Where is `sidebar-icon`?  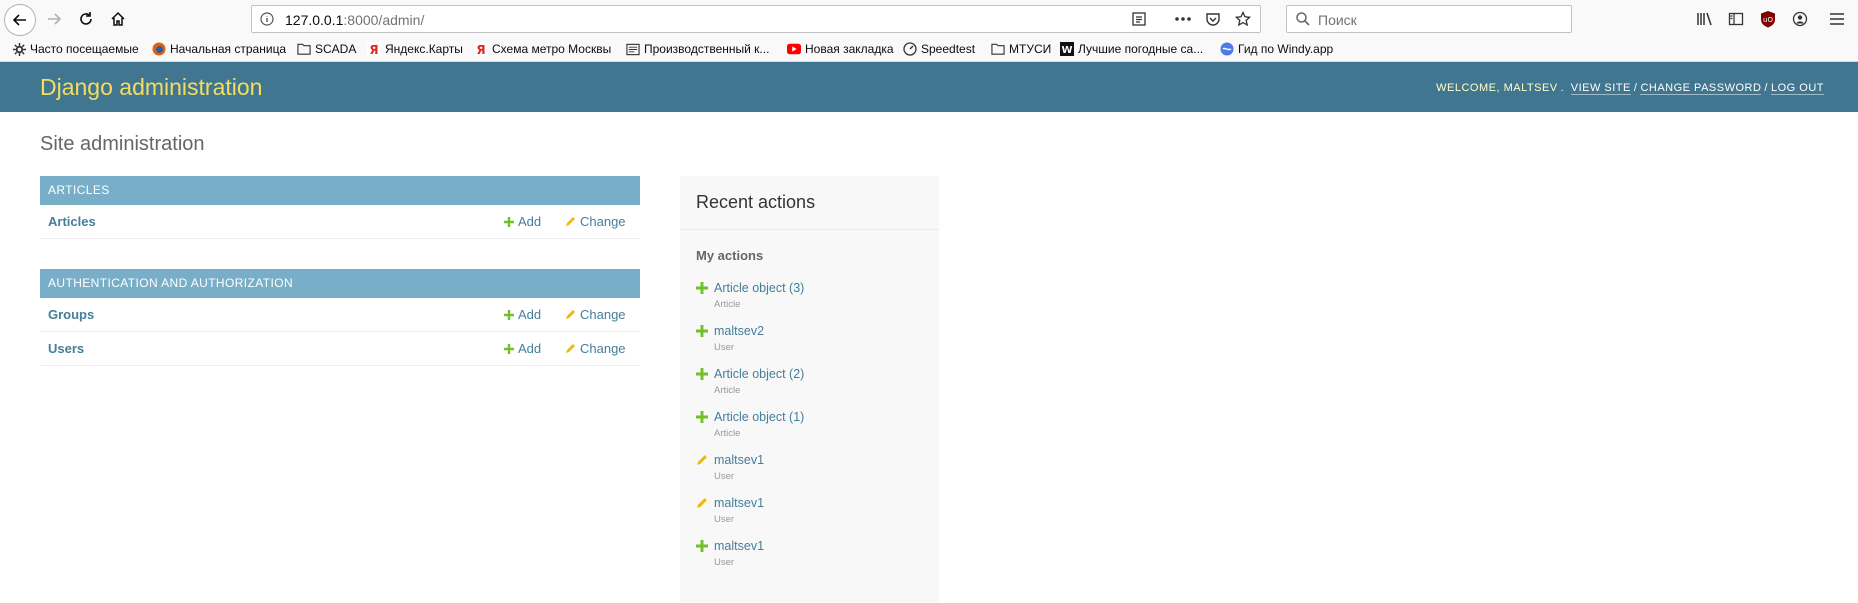
sidebar-icon is located at coordinates (1736, 19).